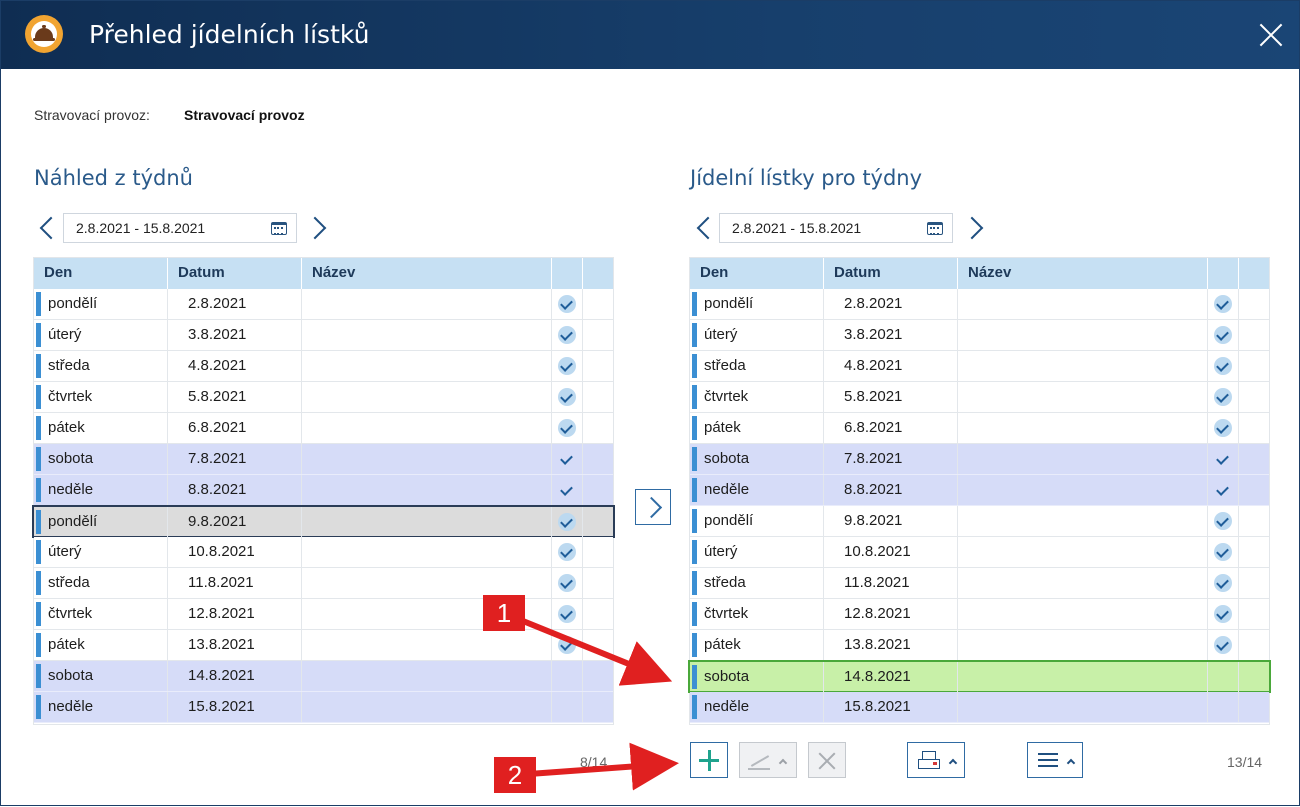 Image resolution: width=1300 pixels, height=807 pixels. Describe the element at coordinates (709, 760) in the screenshot. I see `add-button` at that location.